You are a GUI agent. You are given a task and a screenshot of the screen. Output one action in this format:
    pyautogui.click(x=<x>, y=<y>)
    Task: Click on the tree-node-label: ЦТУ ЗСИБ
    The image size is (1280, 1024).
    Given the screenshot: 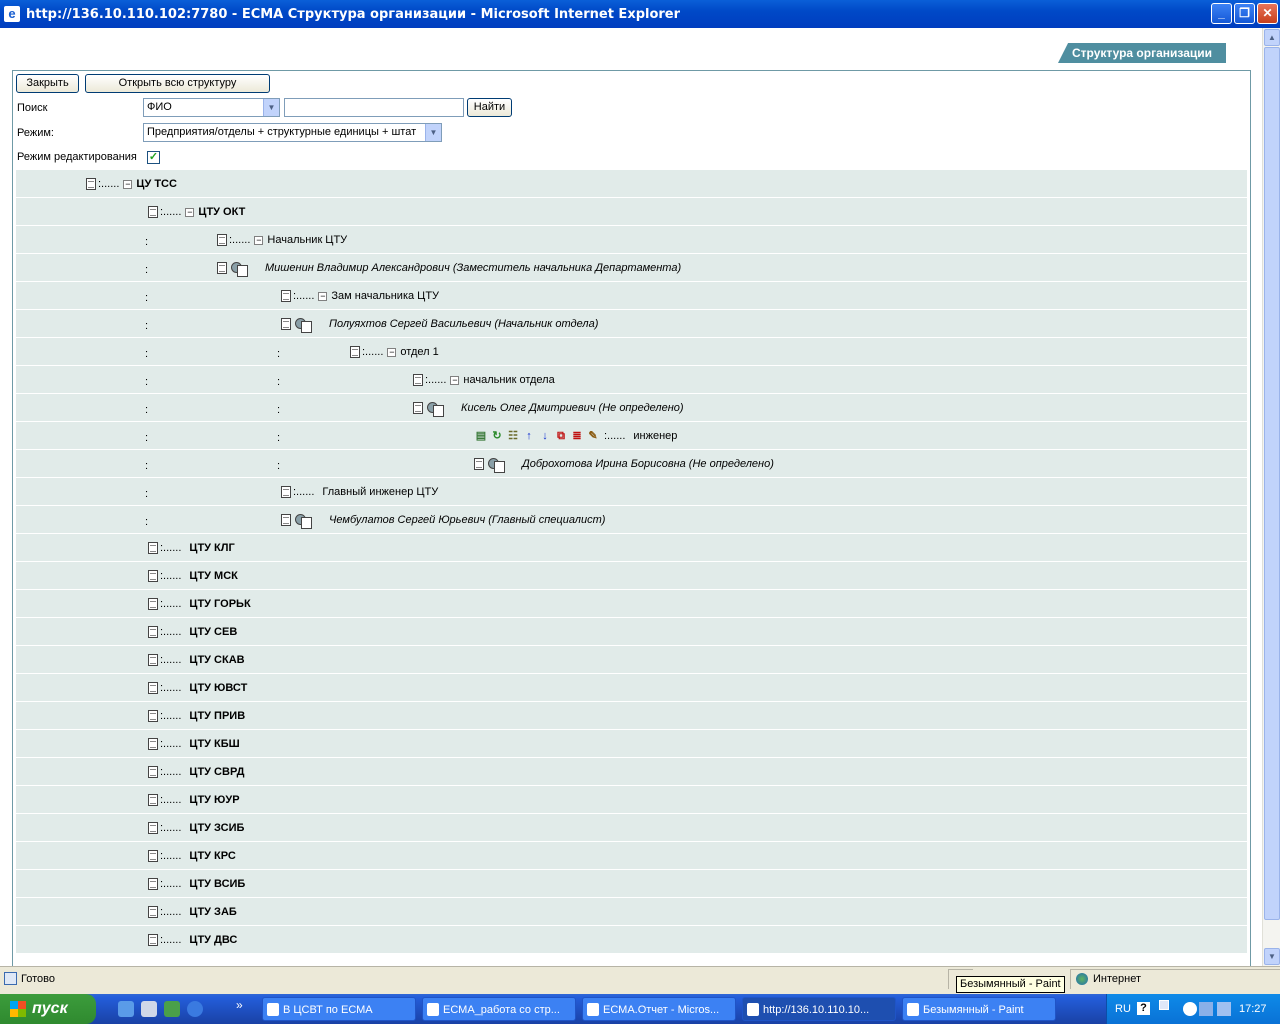 What is the action you would take?
    pyautogui.click(x=216, y=828)
    